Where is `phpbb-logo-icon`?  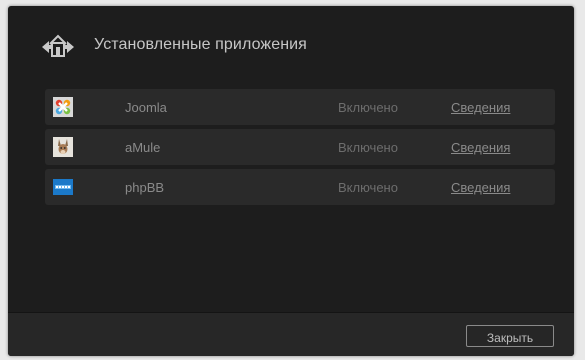 phpbb-logo-icon is located at coordinates (63, 187).